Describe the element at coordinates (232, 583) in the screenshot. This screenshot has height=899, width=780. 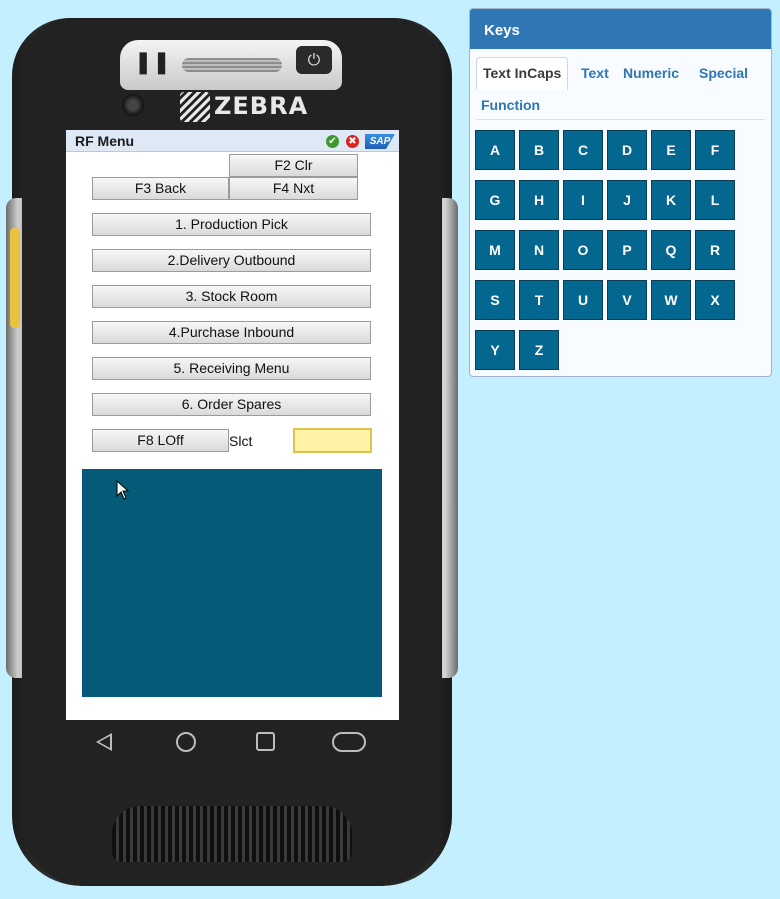
I see `message-area` at that location.